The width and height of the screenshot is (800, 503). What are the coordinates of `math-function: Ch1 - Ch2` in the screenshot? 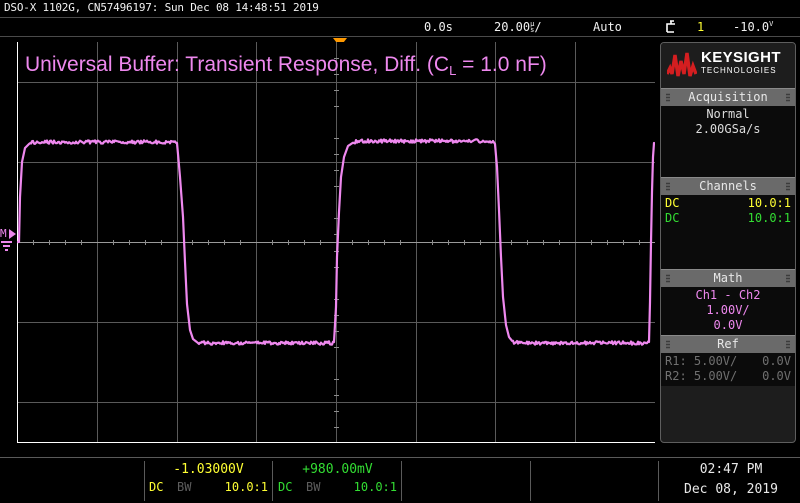 It's located at (728, 295).